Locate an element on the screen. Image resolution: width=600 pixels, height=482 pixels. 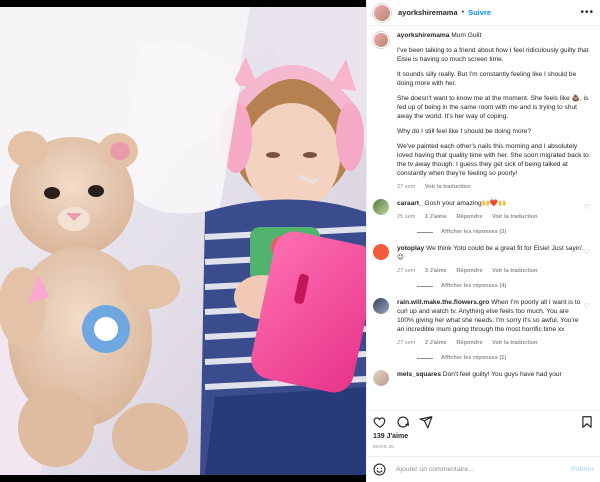
likes-count: 139 J'aime is located at coordinates (483, 437).